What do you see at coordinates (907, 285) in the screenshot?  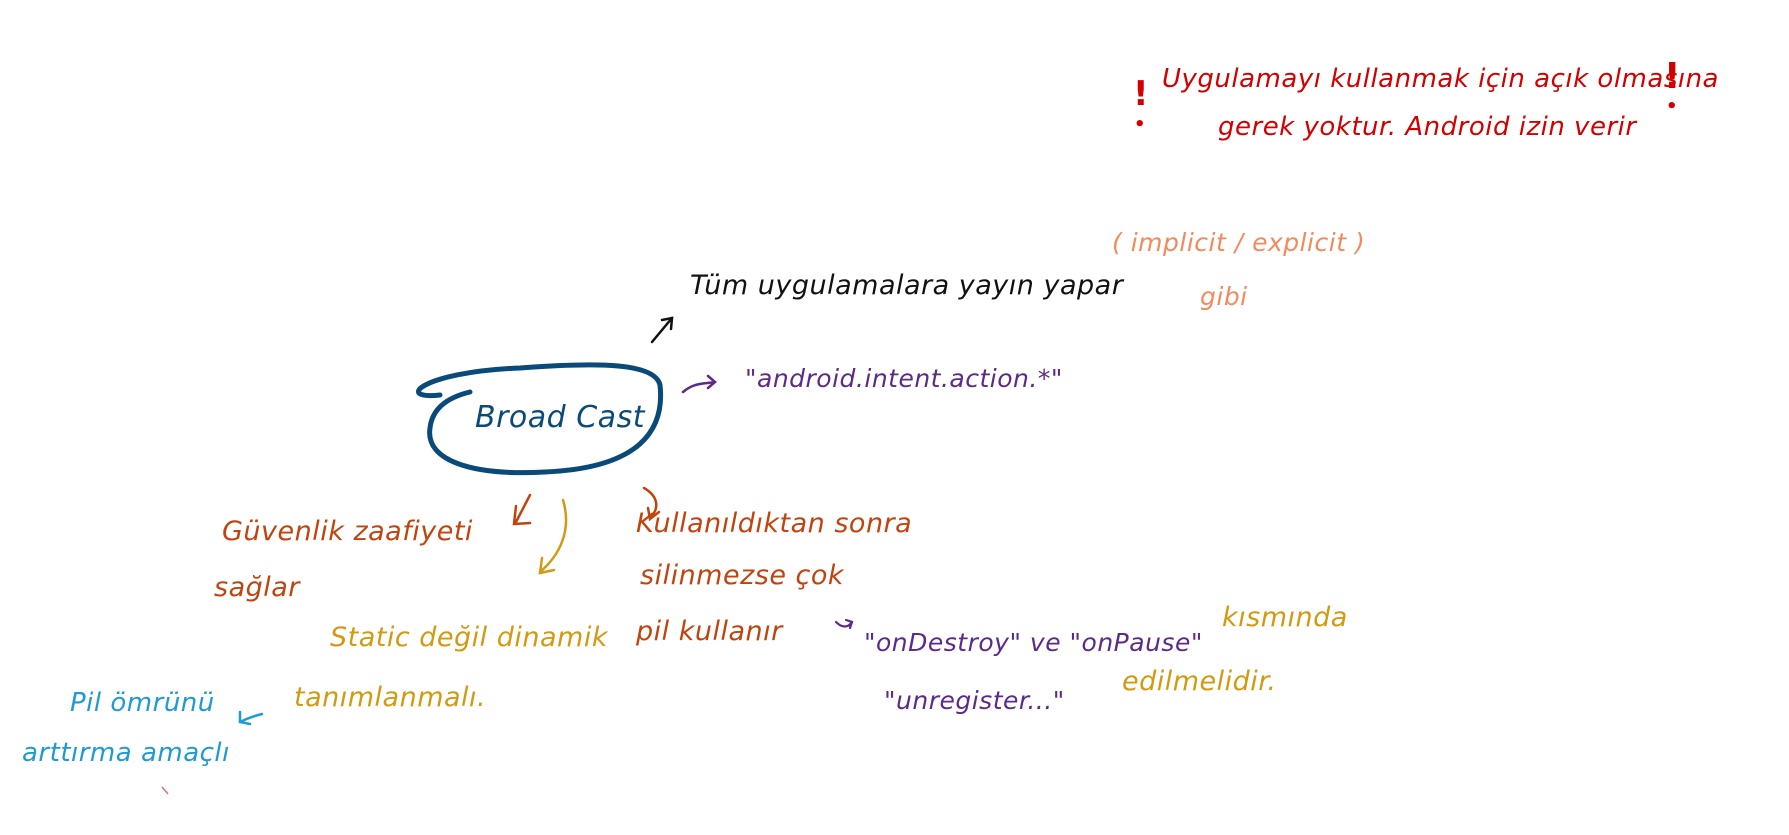 I see `broadcast-description: Tüm uygulamalara yayın yapar` at bounding box center [907, 285].